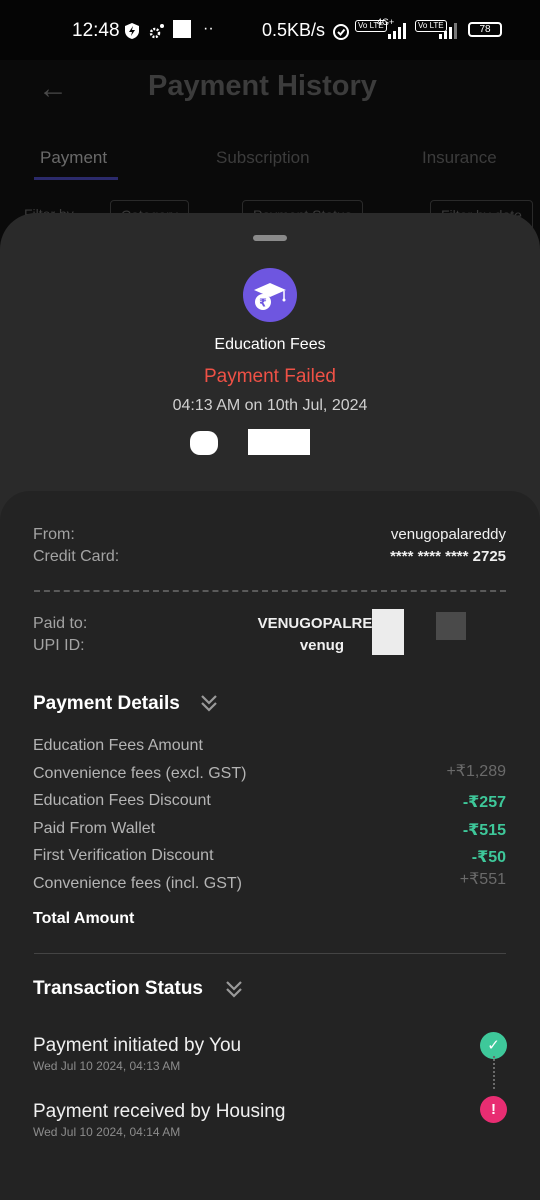 The width and height of the screenshot is (540, 1200). What do you see at coordinates (123, 855) in the screenshot?
I see `detail-row-label: First Verification Discount` at bounding box center [123, 855].